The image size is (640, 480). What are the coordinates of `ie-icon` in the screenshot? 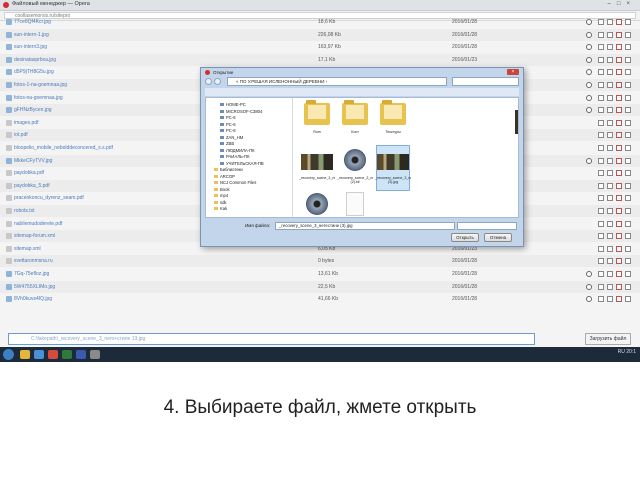 It's located at (39, 354).